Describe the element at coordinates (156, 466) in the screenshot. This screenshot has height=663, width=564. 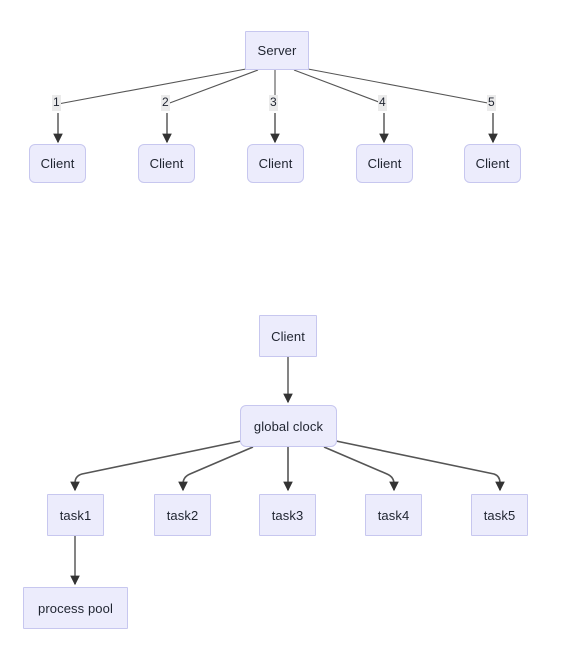
I see `arrow-clock-to-task1` at that location.